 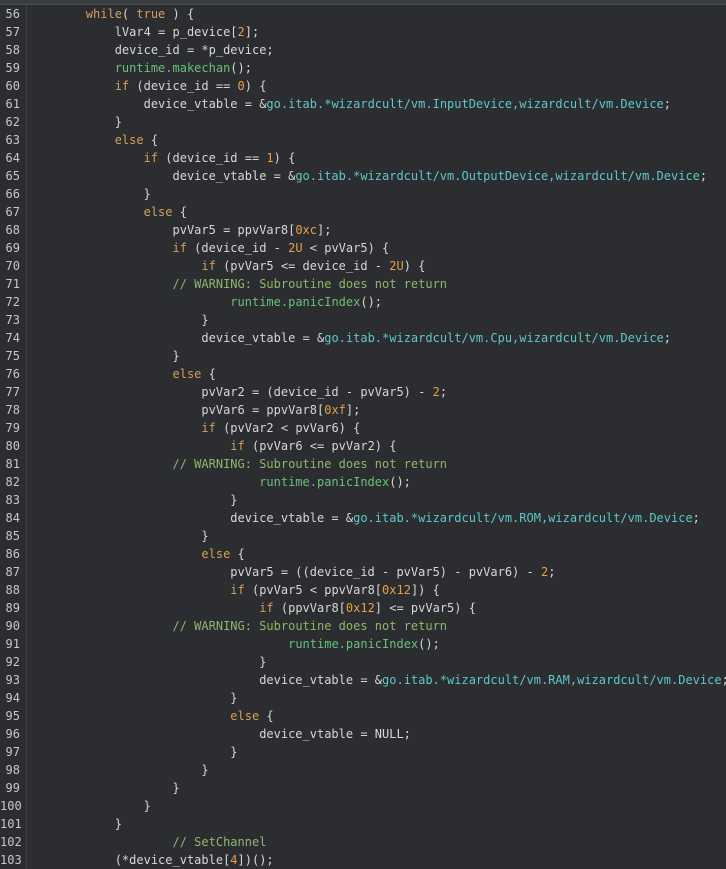 What do you see at coordinates (179, 230) in the screenshot?
I see `code-text: pvVar5 = ppvVar8[0xc];` at bounding box center [179, 230].